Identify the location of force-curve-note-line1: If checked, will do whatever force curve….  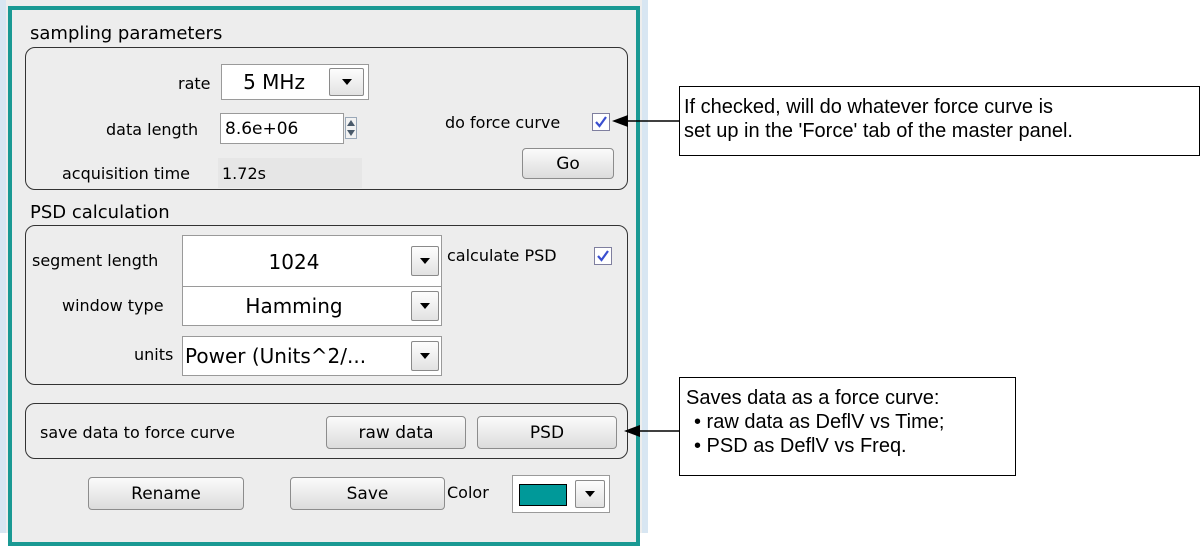
(869, 107).